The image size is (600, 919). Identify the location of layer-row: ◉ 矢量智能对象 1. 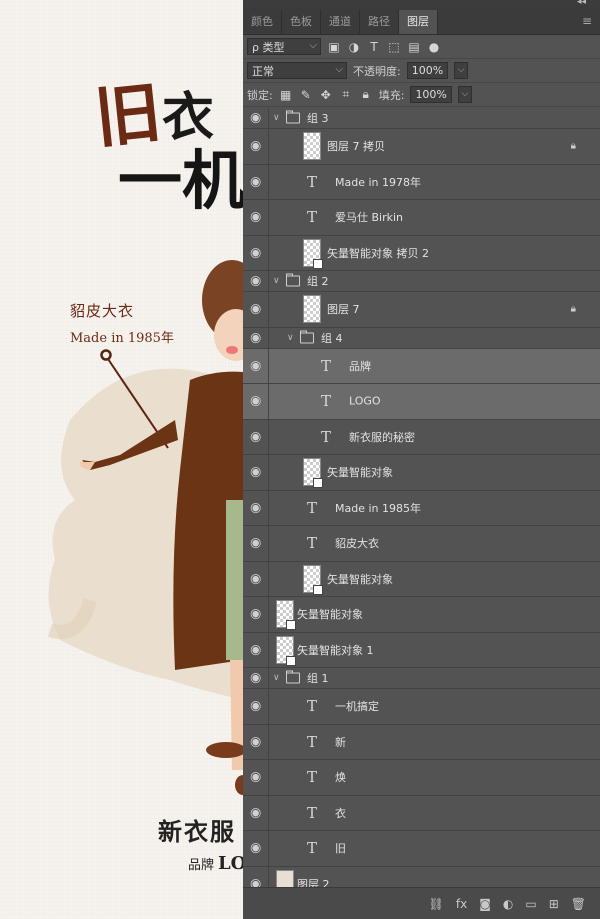
(421, 650).